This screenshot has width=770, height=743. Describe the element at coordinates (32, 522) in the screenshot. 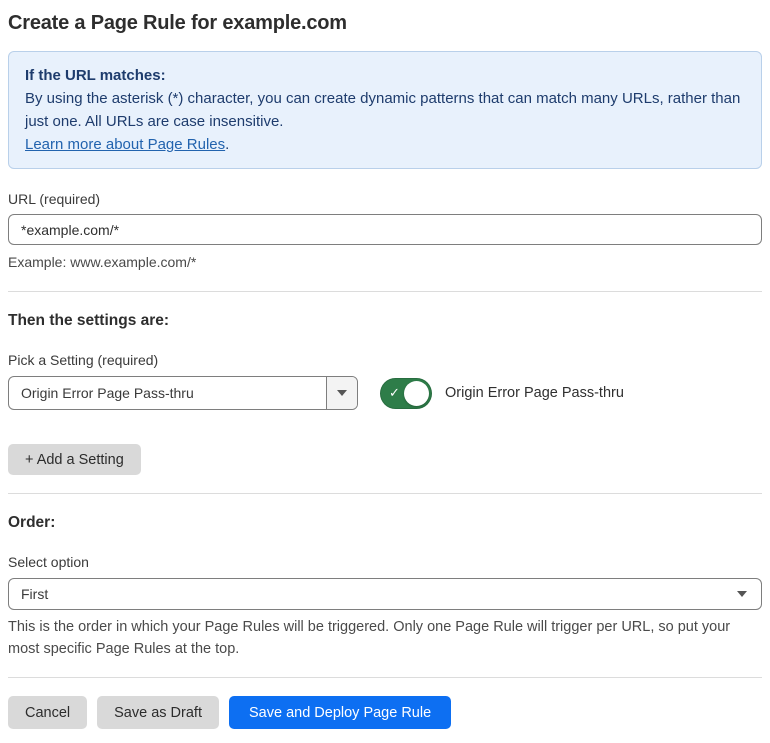

I see `order-heading: Order:` at that location.